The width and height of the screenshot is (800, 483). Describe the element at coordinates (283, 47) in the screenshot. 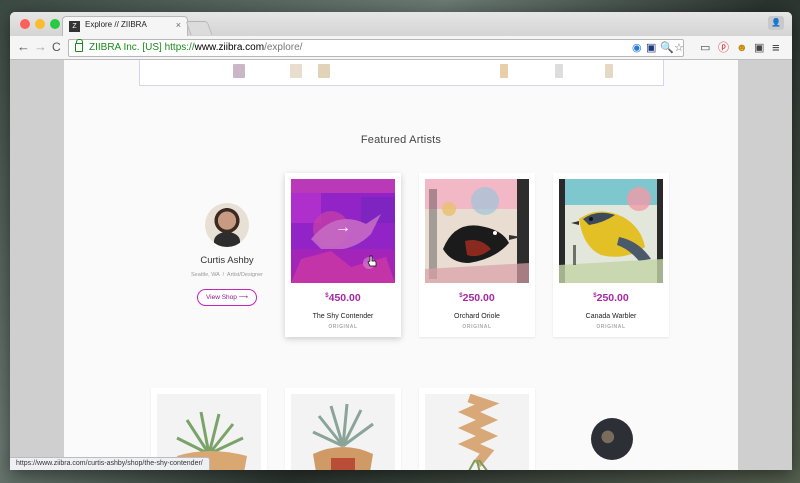

I see `url-path: /explore/` at that location.